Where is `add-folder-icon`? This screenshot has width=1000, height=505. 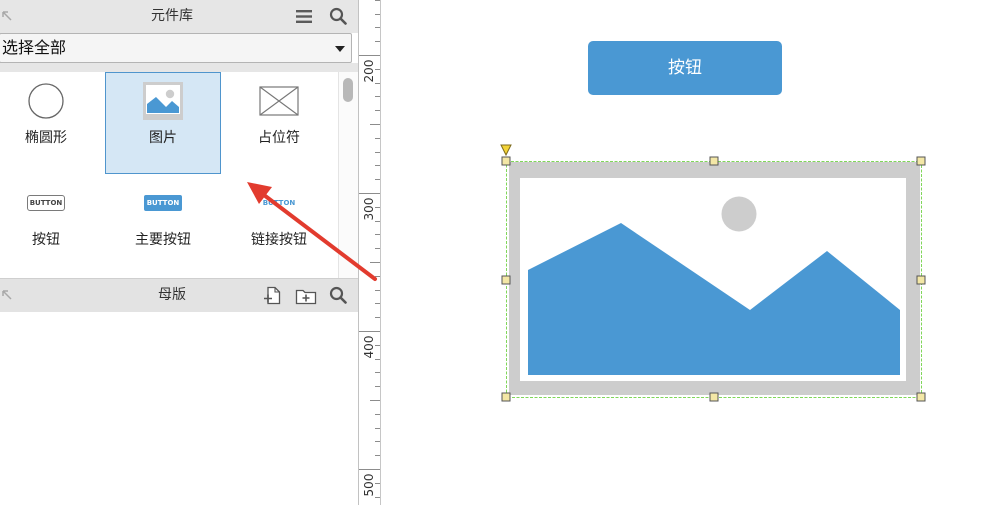
add-folder-icon is located at coordinates (306, 296).